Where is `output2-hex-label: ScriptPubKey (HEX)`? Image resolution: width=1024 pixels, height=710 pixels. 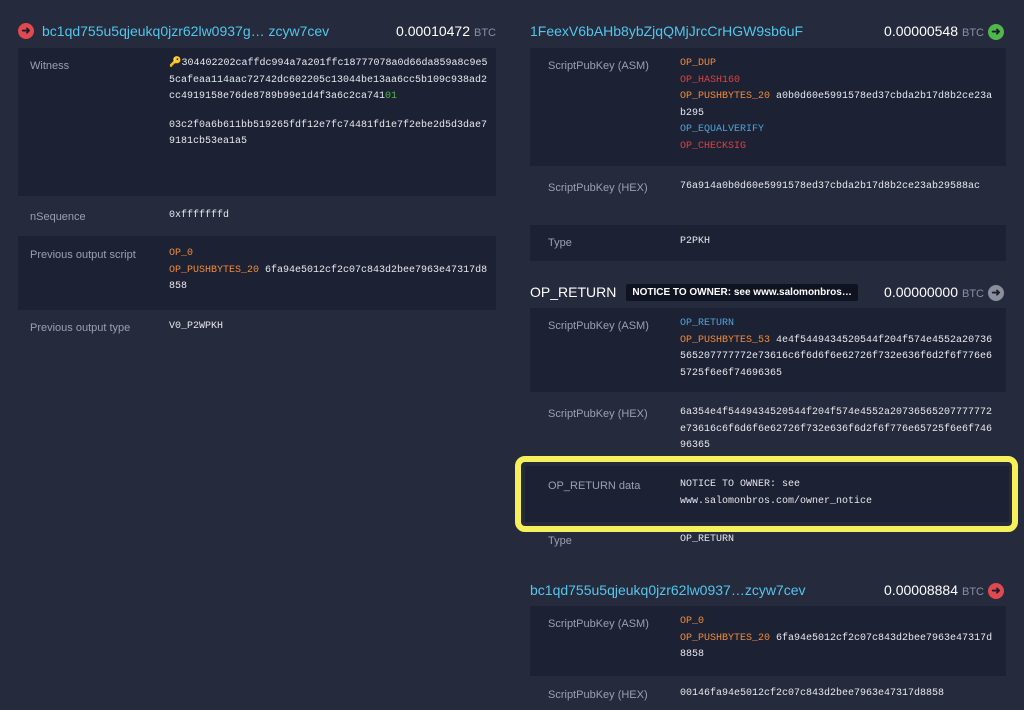
output2-hex-label: ScriptPubKey (HEX) is located at coordinates (598, 414).